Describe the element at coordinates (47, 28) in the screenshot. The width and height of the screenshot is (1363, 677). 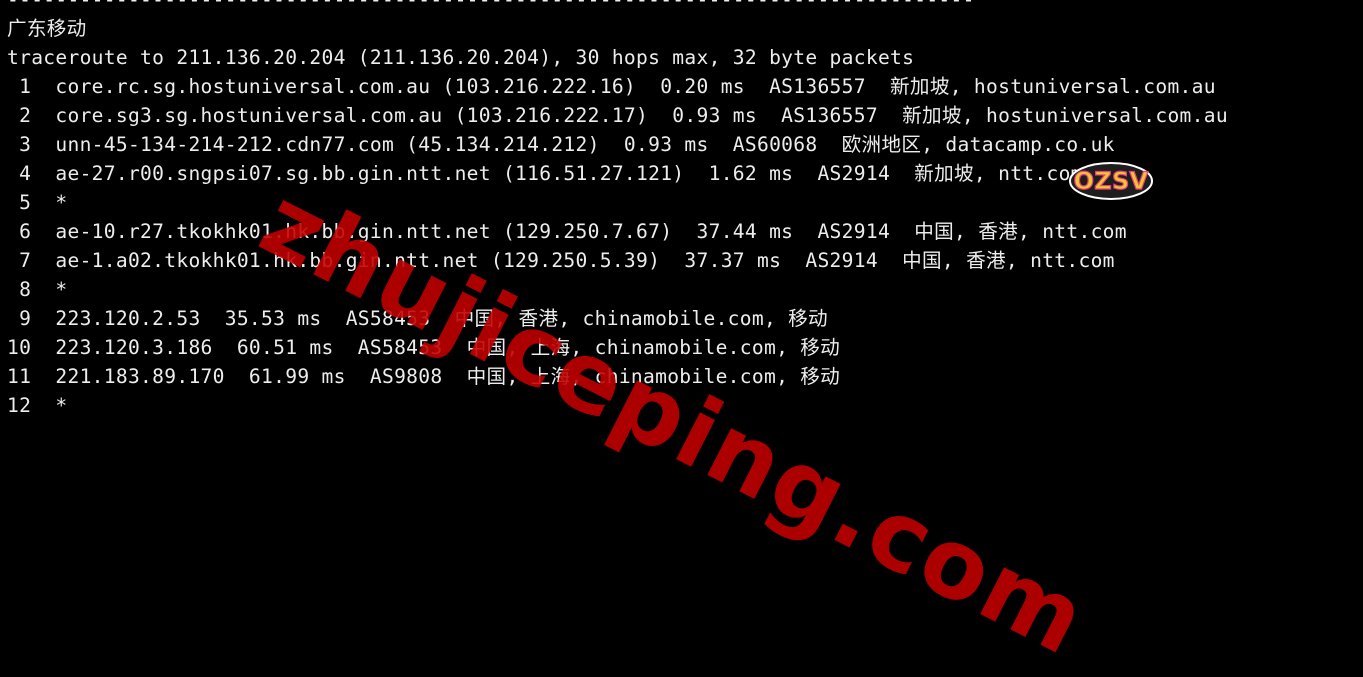
I see `section-title: 广东移动` at that location.